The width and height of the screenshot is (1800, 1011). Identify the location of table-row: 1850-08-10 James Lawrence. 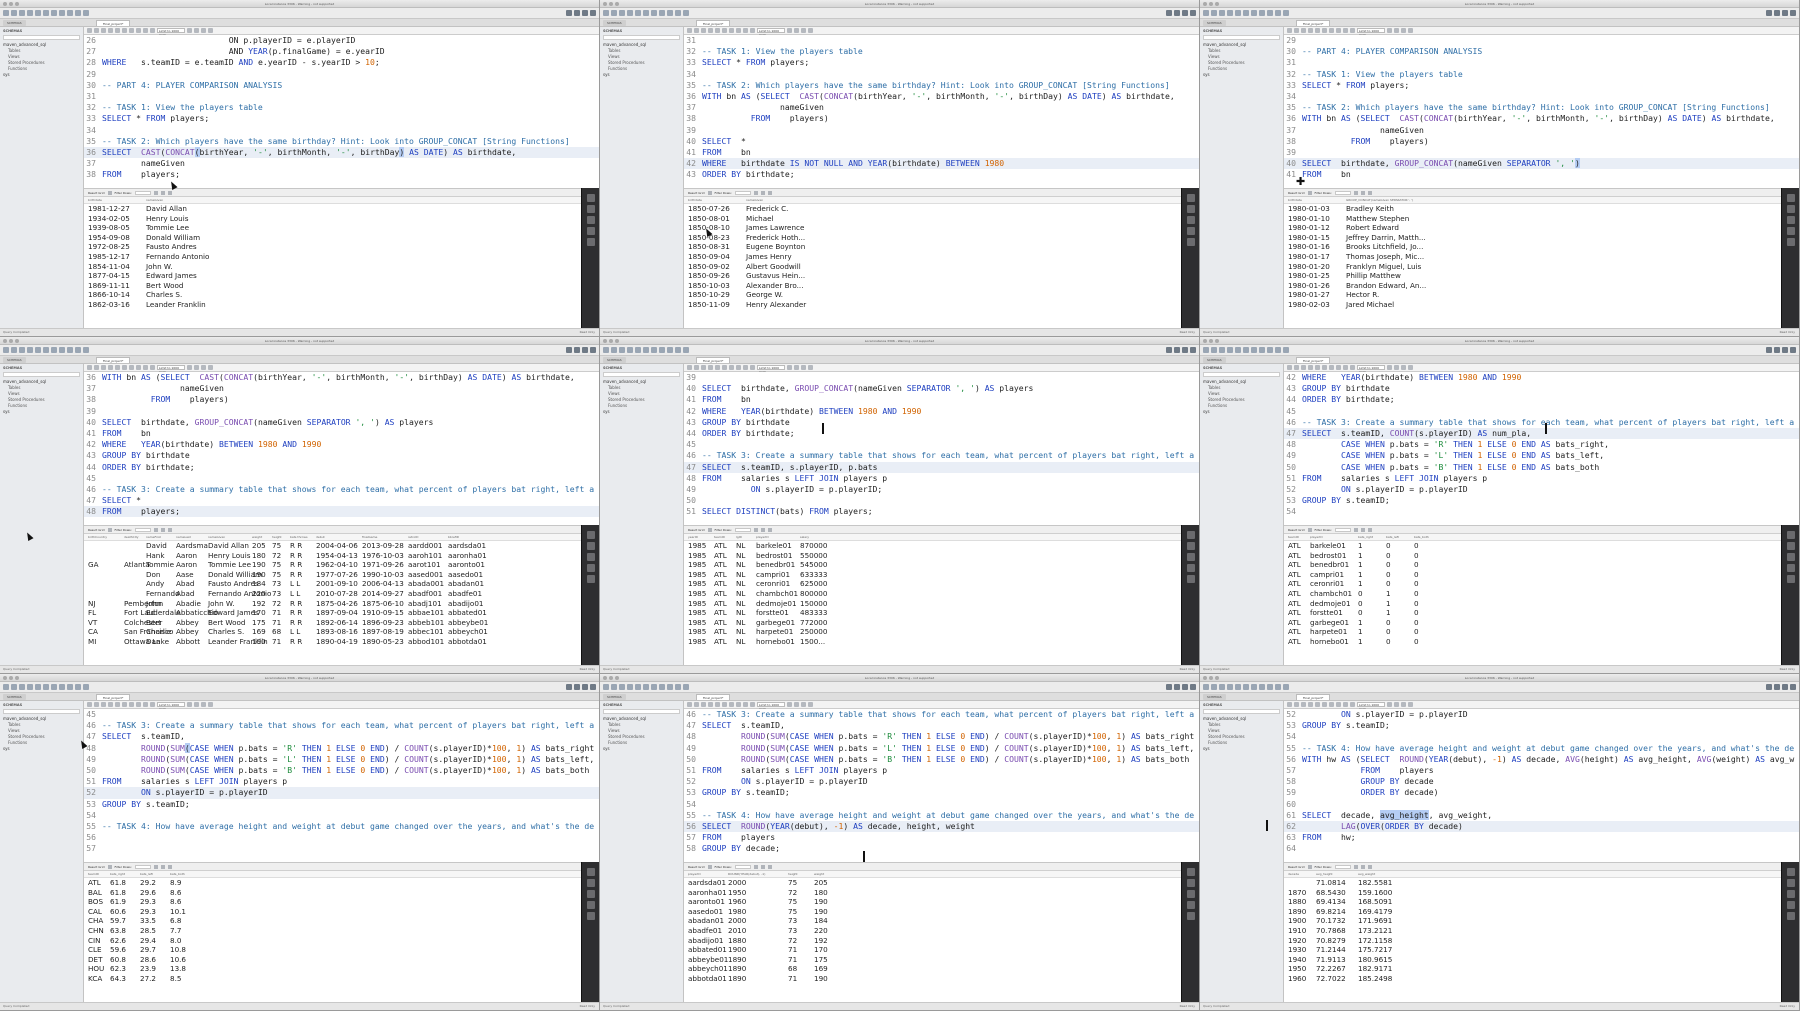
(932, 228).